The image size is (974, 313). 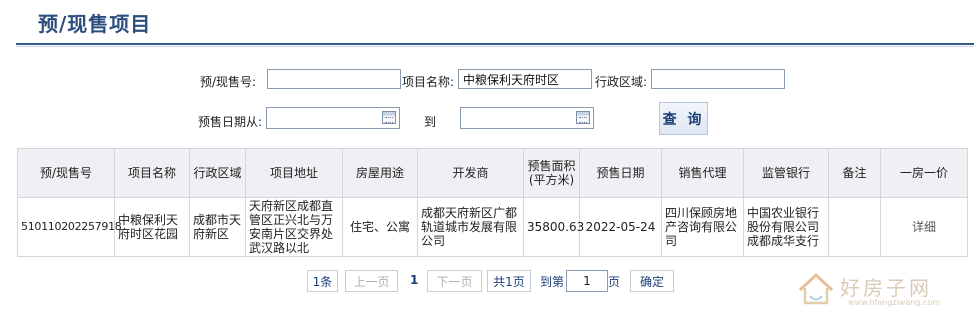 What do you see at coordinates (702, 227) in the screenshot?
I see `cell-agent: 四川保顾房地产咨询有限公司` at bounding box center [702, 227].